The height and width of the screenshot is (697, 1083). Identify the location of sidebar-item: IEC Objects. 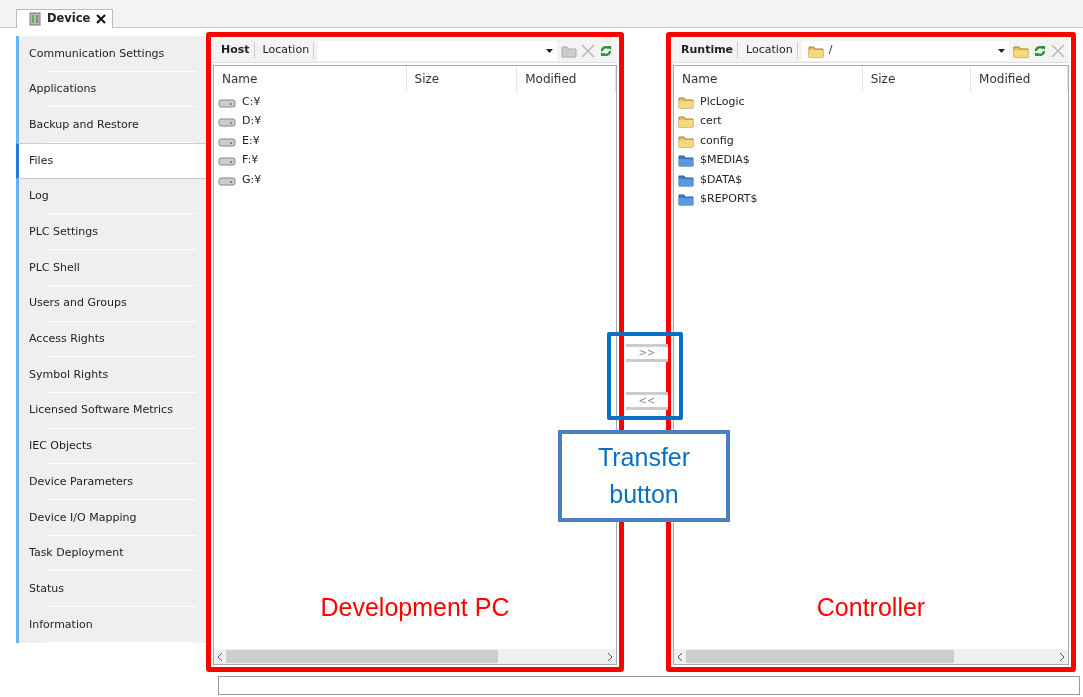
(111, 446).